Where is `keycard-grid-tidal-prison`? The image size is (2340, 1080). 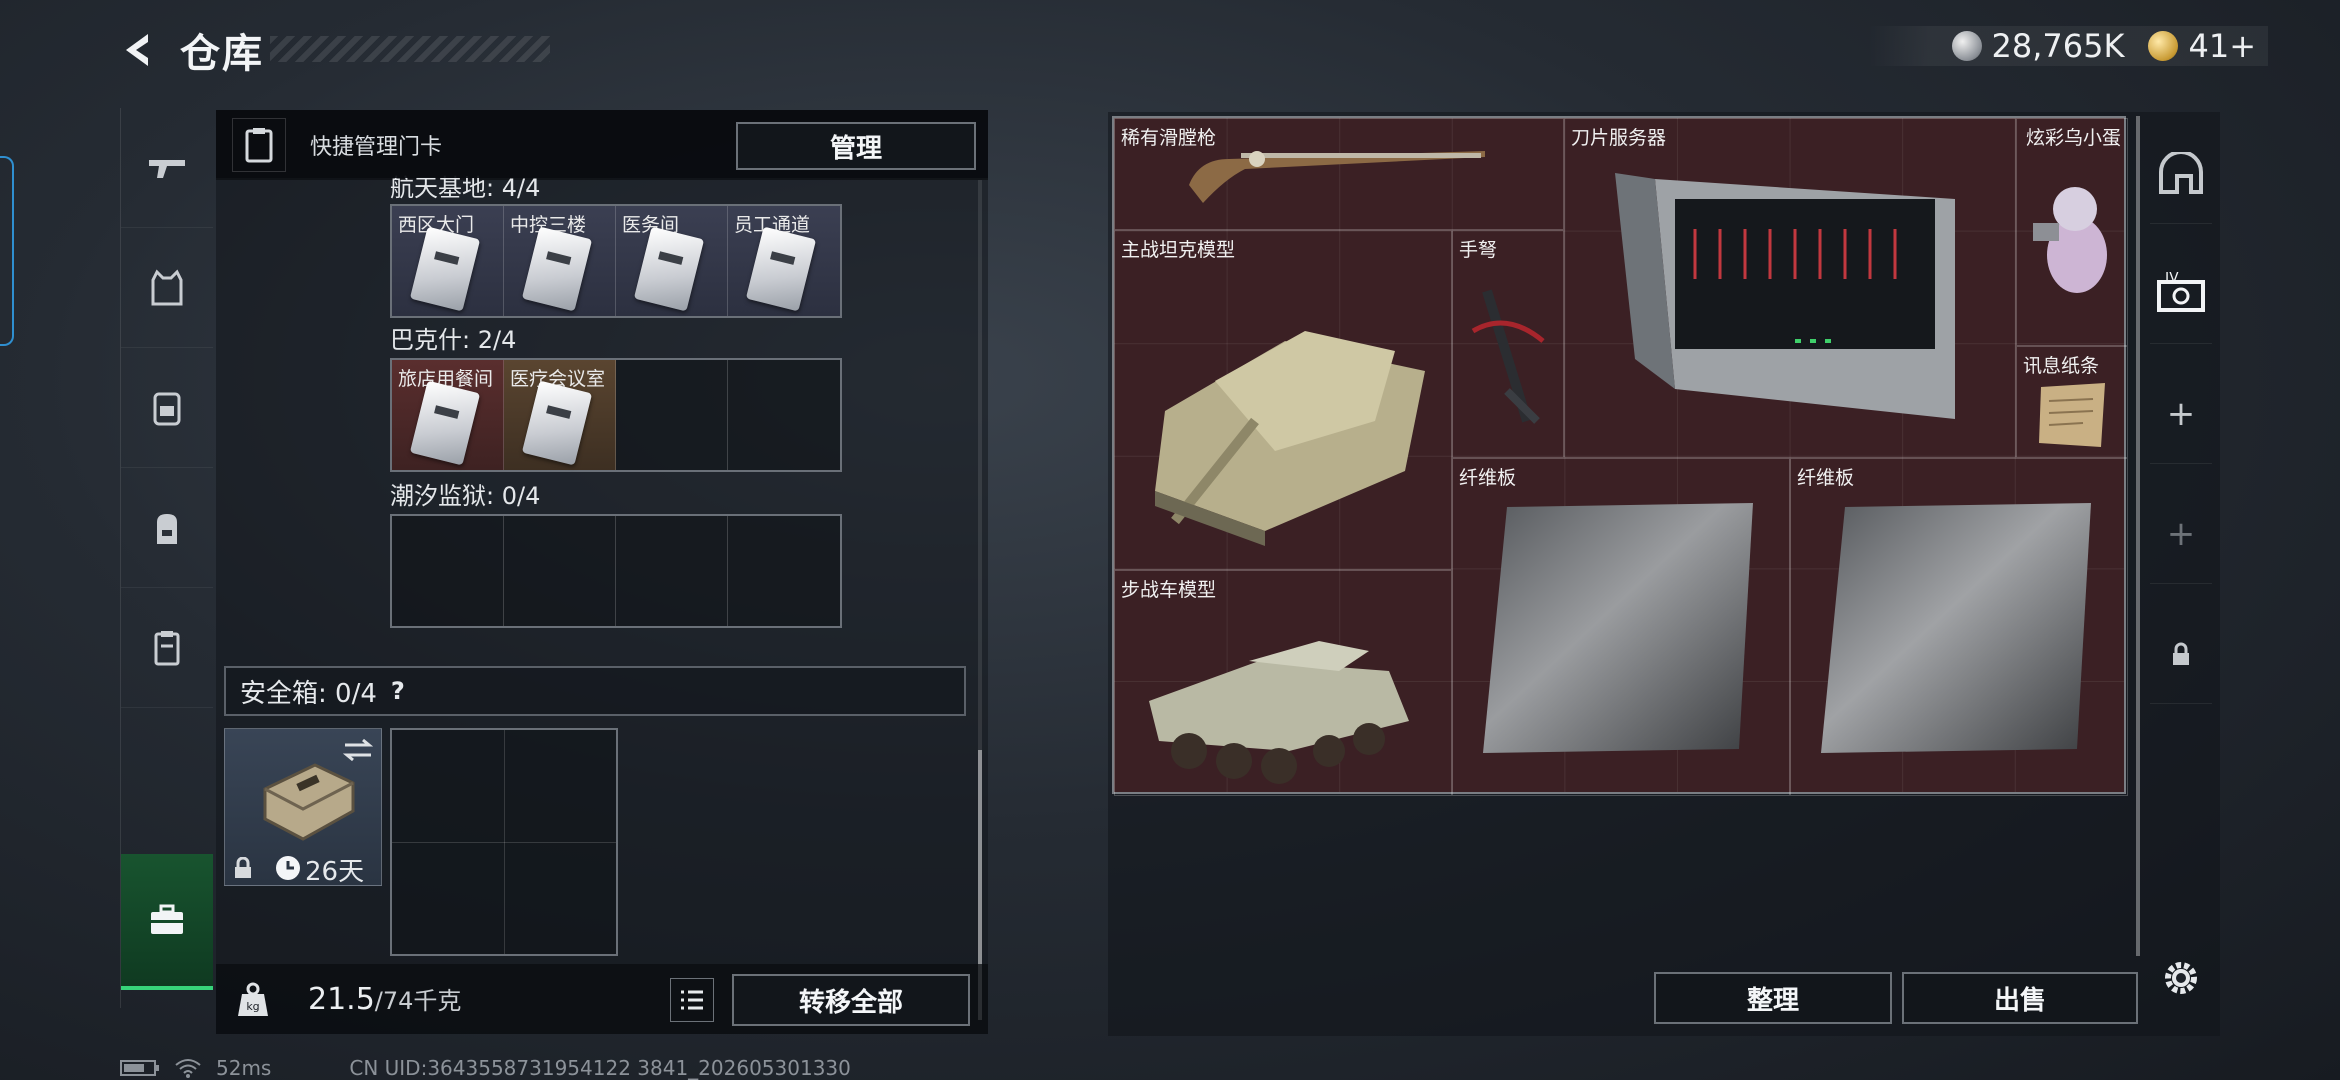
keycard-grid-tidal-prison is located at coordinates (616, 571).